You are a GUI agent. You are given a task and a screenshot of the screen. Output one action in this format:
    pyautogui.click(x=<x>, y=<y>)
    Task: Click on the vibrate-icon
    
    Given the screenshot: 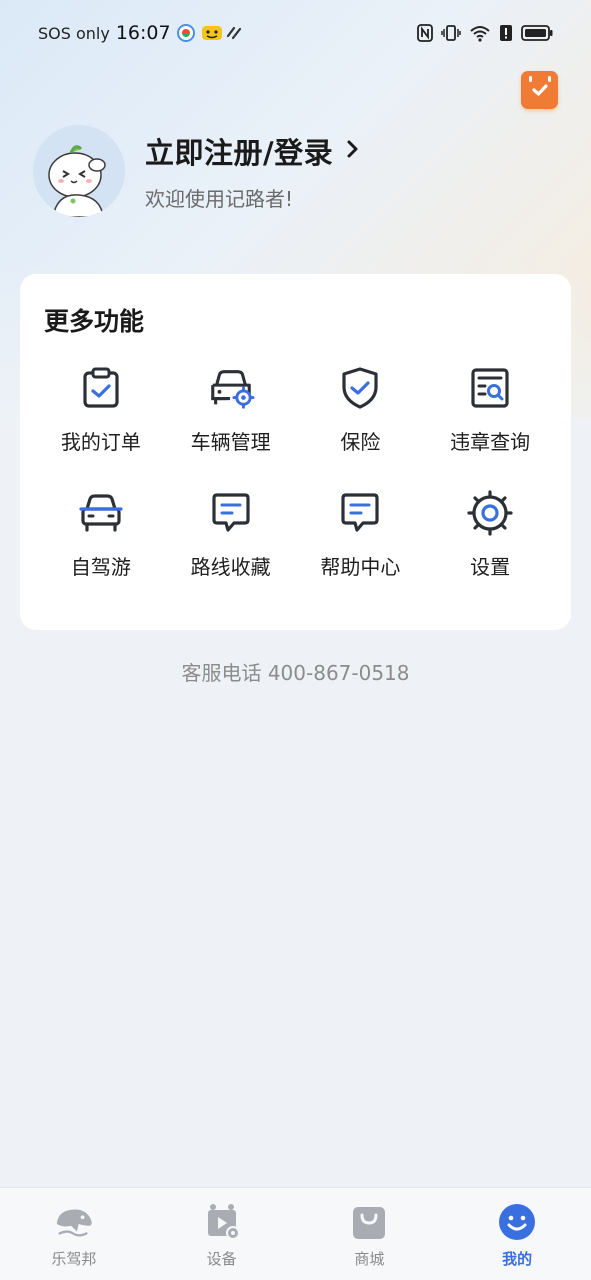 What is the action you would take?
    pyautogui.click(x=451, y=33)
    